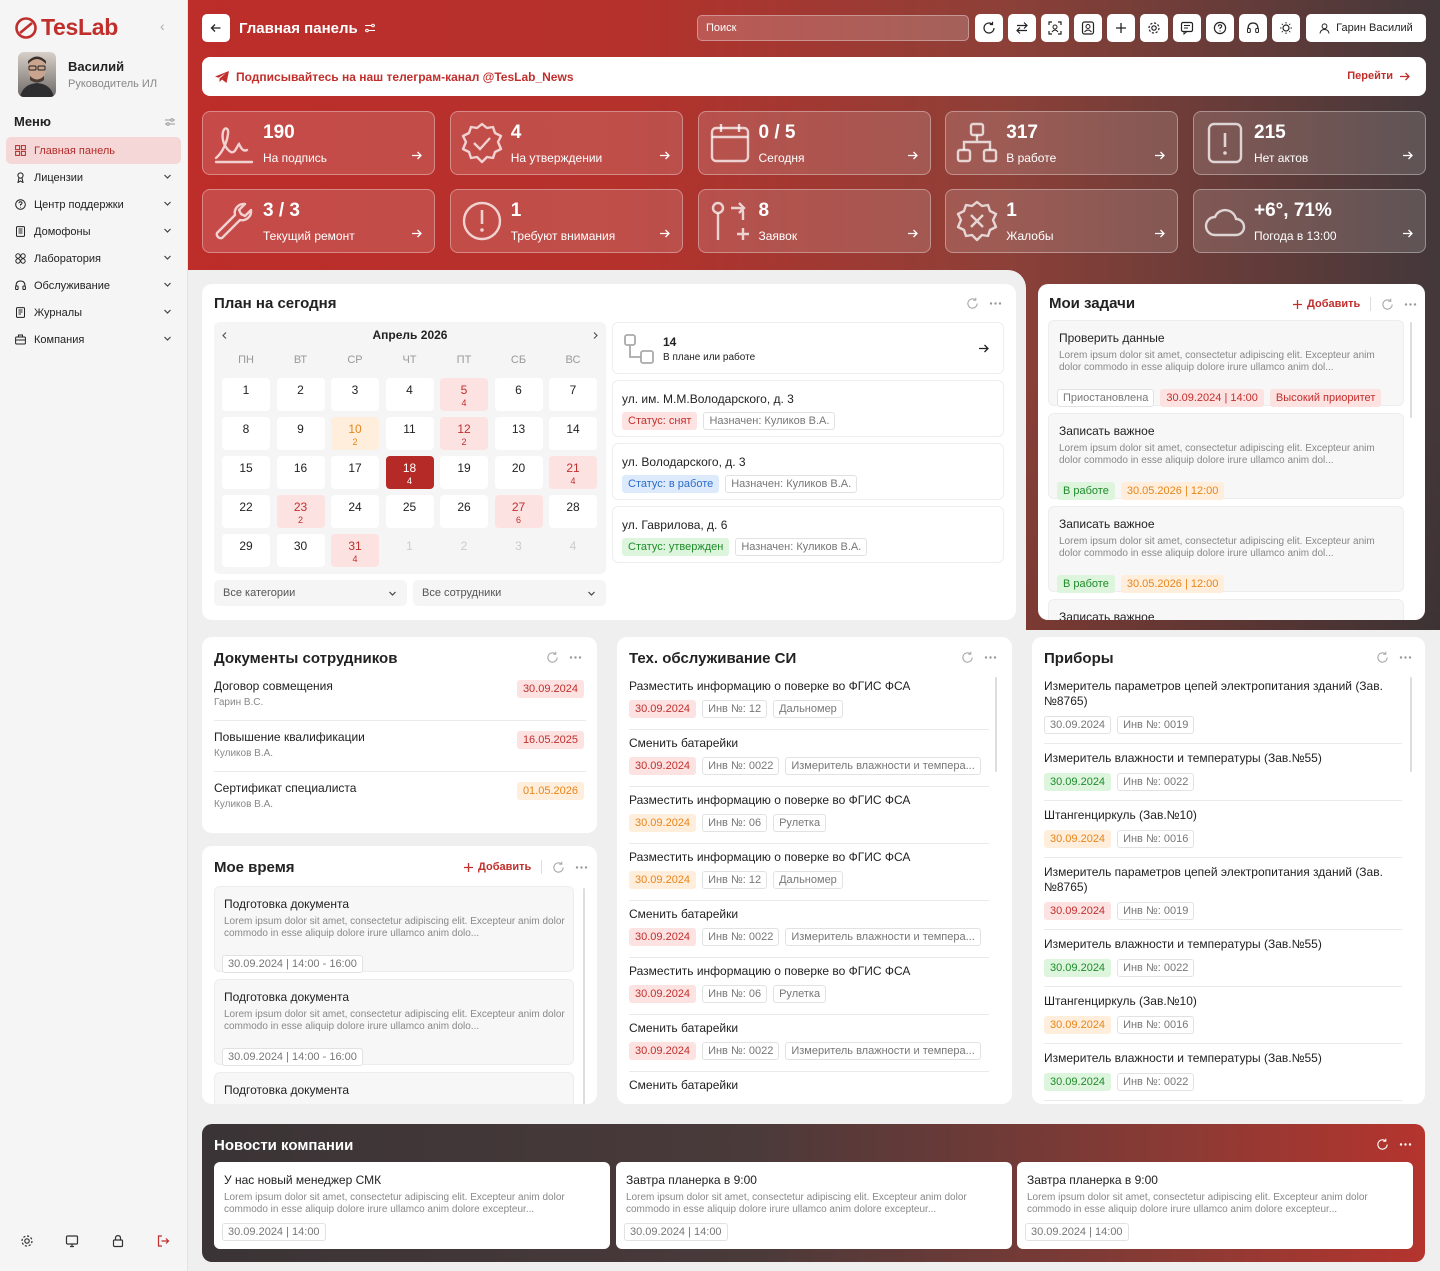  What do you see at coordinates (318, 143) in the screenshot?
I see `stat-card-signature: 190 На подпись` at bounding box center [318, 143].